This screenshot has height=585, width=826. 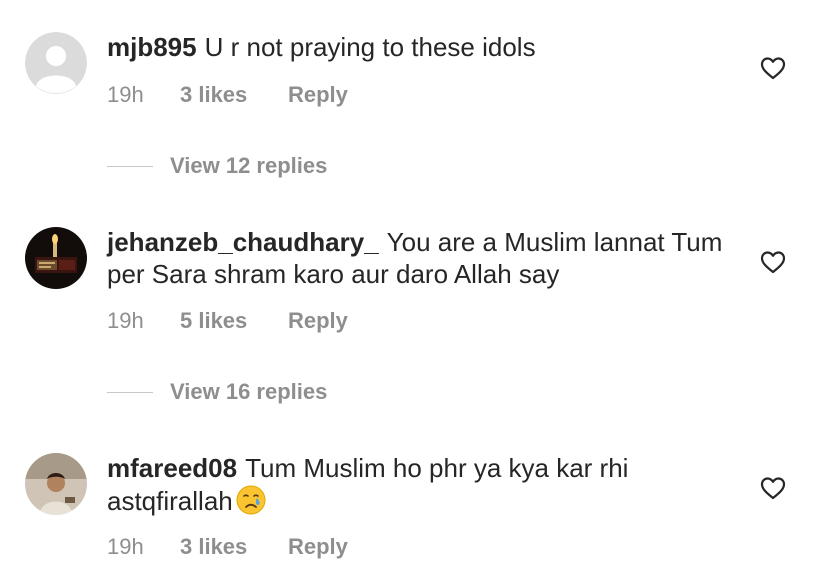 I want to click on crying-face-icon, so click(x=251, y=500).